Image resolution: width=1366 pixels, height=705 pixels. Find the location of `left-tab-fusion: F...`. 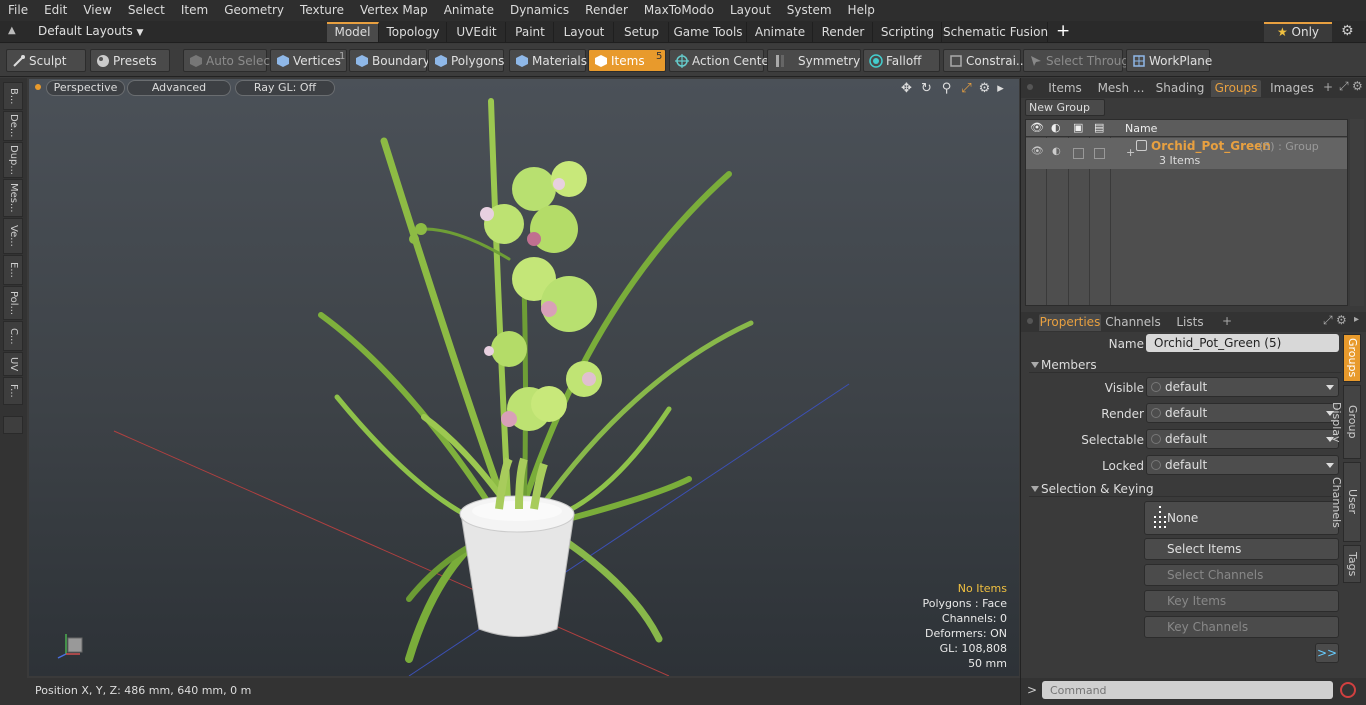

left-tab-fusion: F... is located at coordinates (13, 391).